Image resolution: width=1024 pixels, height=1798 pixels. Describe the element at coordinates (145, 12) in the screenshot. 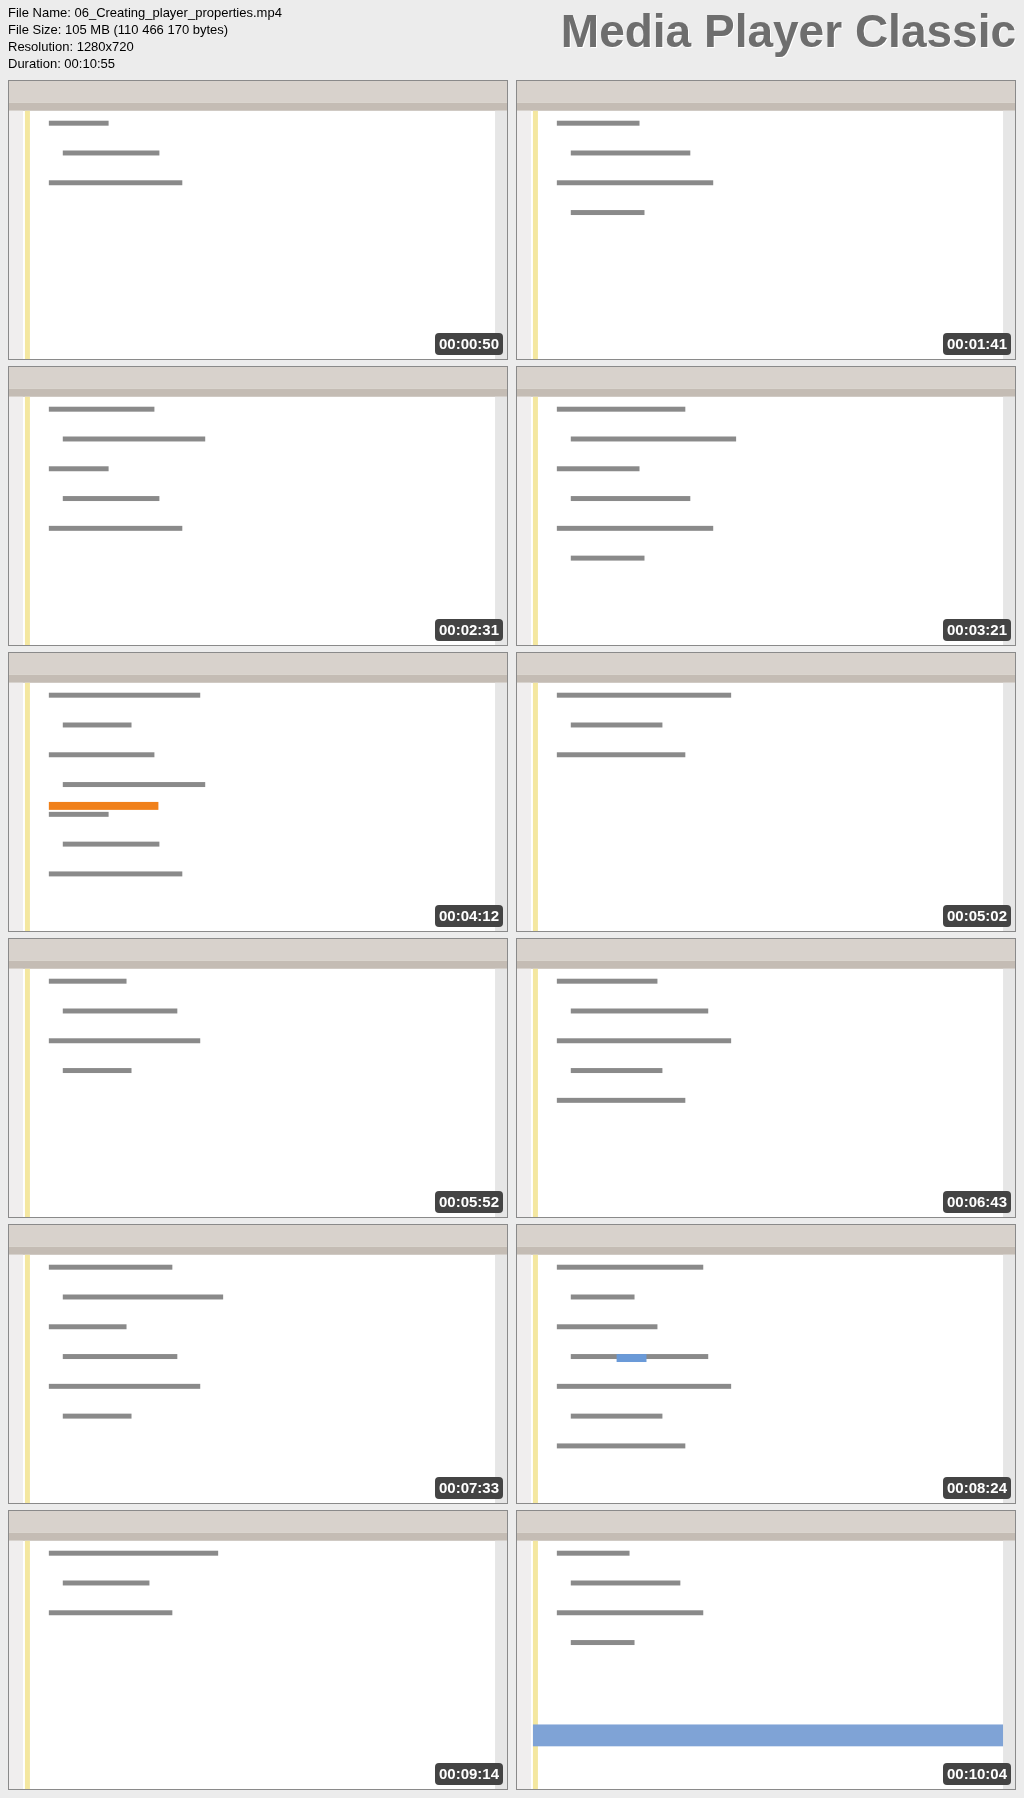

I see `file-info-line: File Name: 06_Creating_player_properties.mp4` at that location.